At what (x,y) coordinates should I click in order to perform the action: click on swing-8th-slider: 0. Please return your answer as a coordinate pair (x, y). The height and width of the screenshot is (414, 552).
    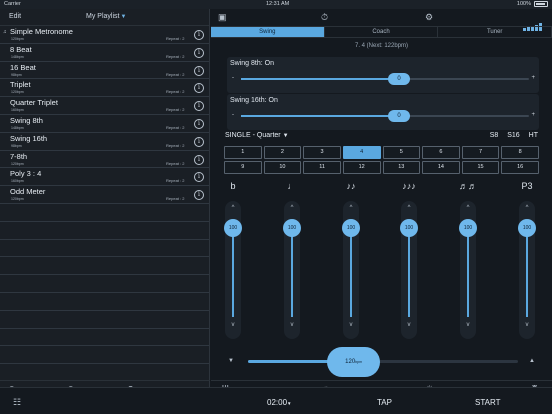
    Looking at the image, I should click on (385, 79).